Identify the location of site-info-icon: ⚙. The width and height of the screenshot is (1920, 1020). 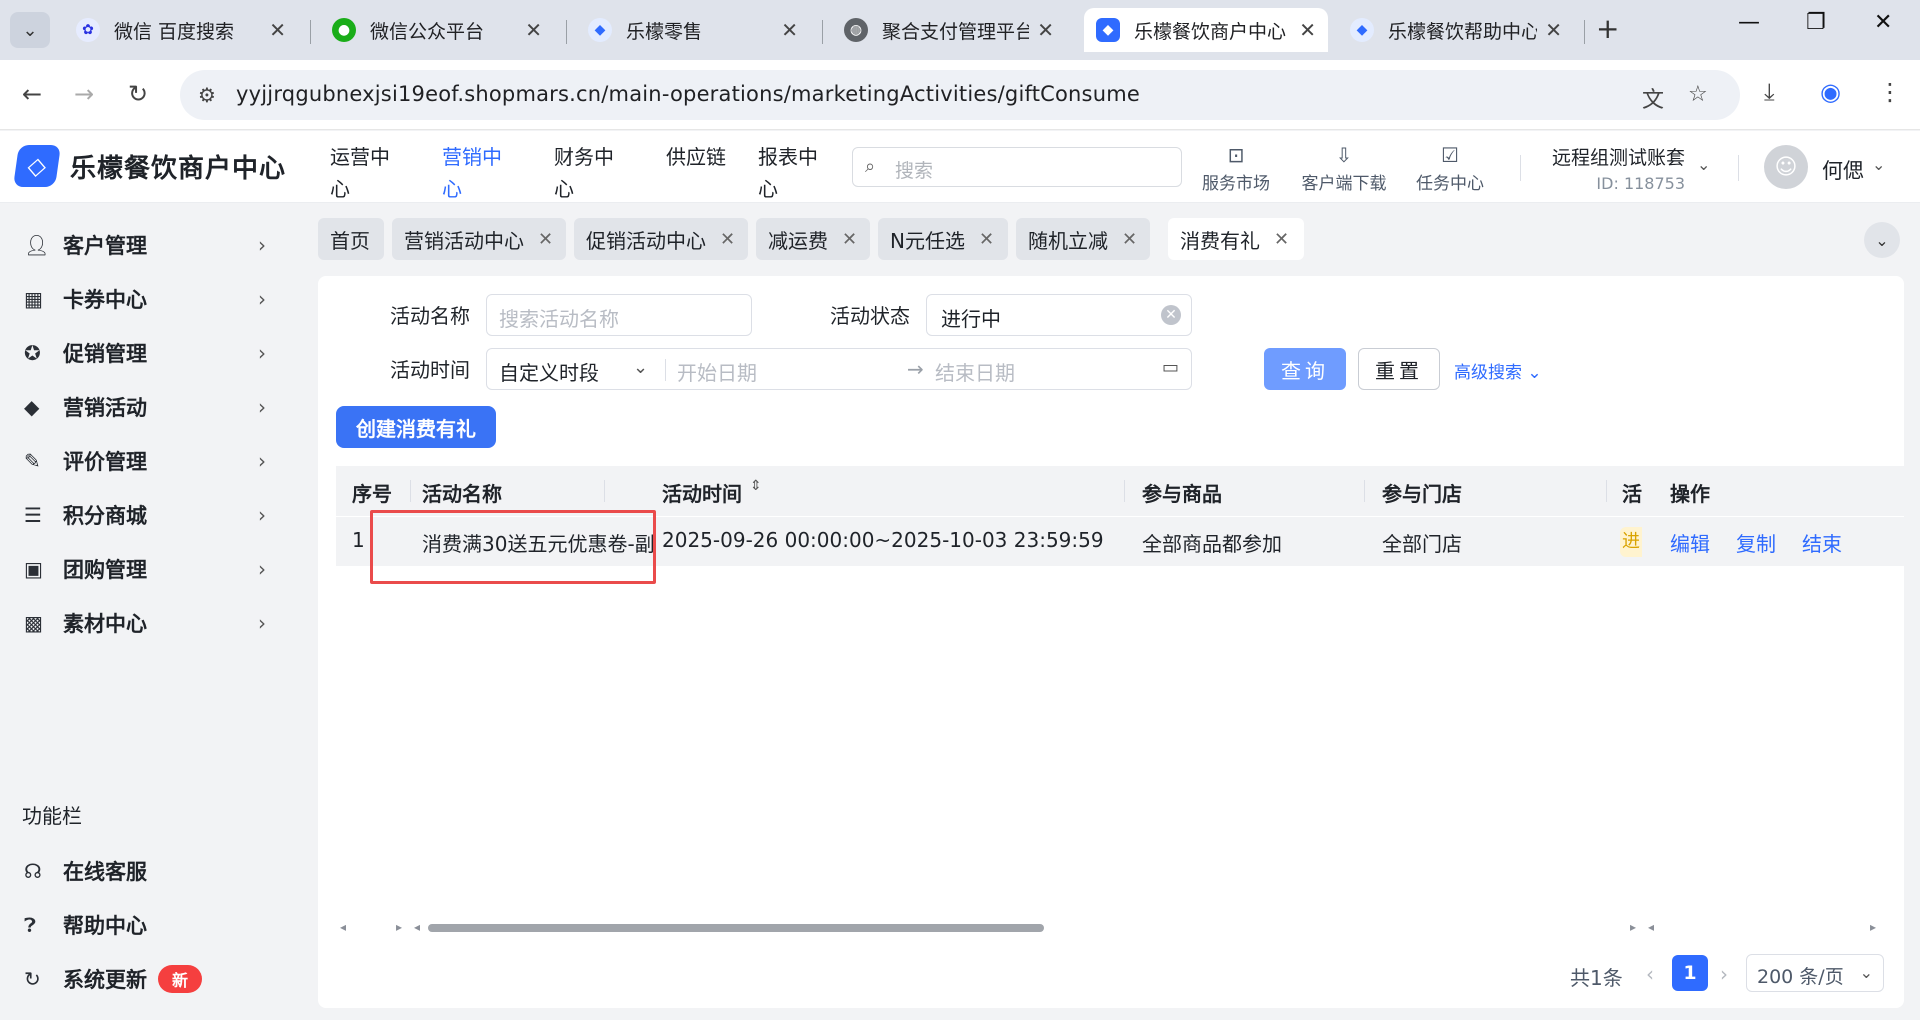
(207, 95).